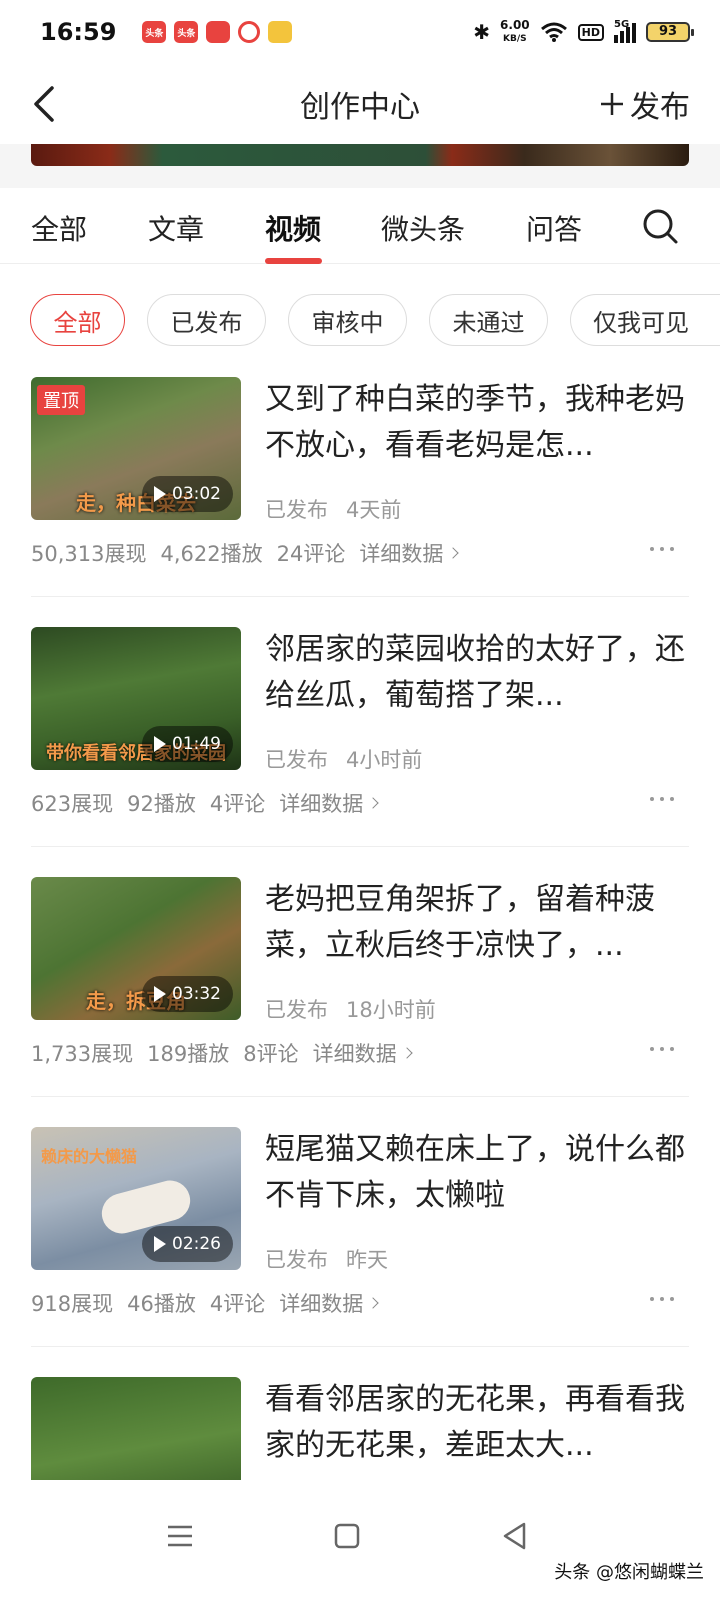  I want to click on plays-count: 46播放, so click(161, 1304).